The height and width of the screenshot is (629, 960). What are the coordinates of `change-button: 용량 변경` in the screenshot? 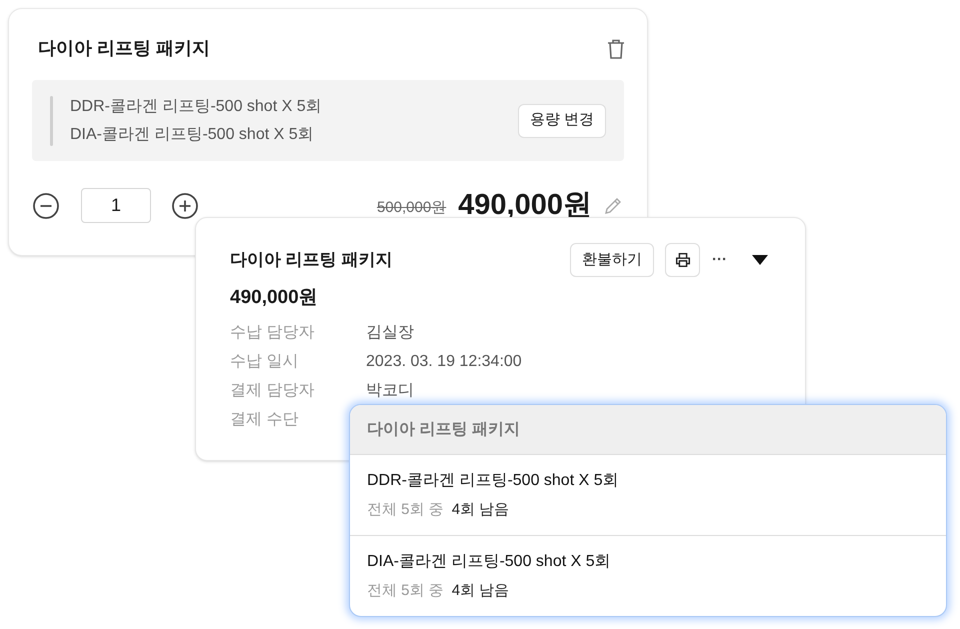 It's located at (562, 121).